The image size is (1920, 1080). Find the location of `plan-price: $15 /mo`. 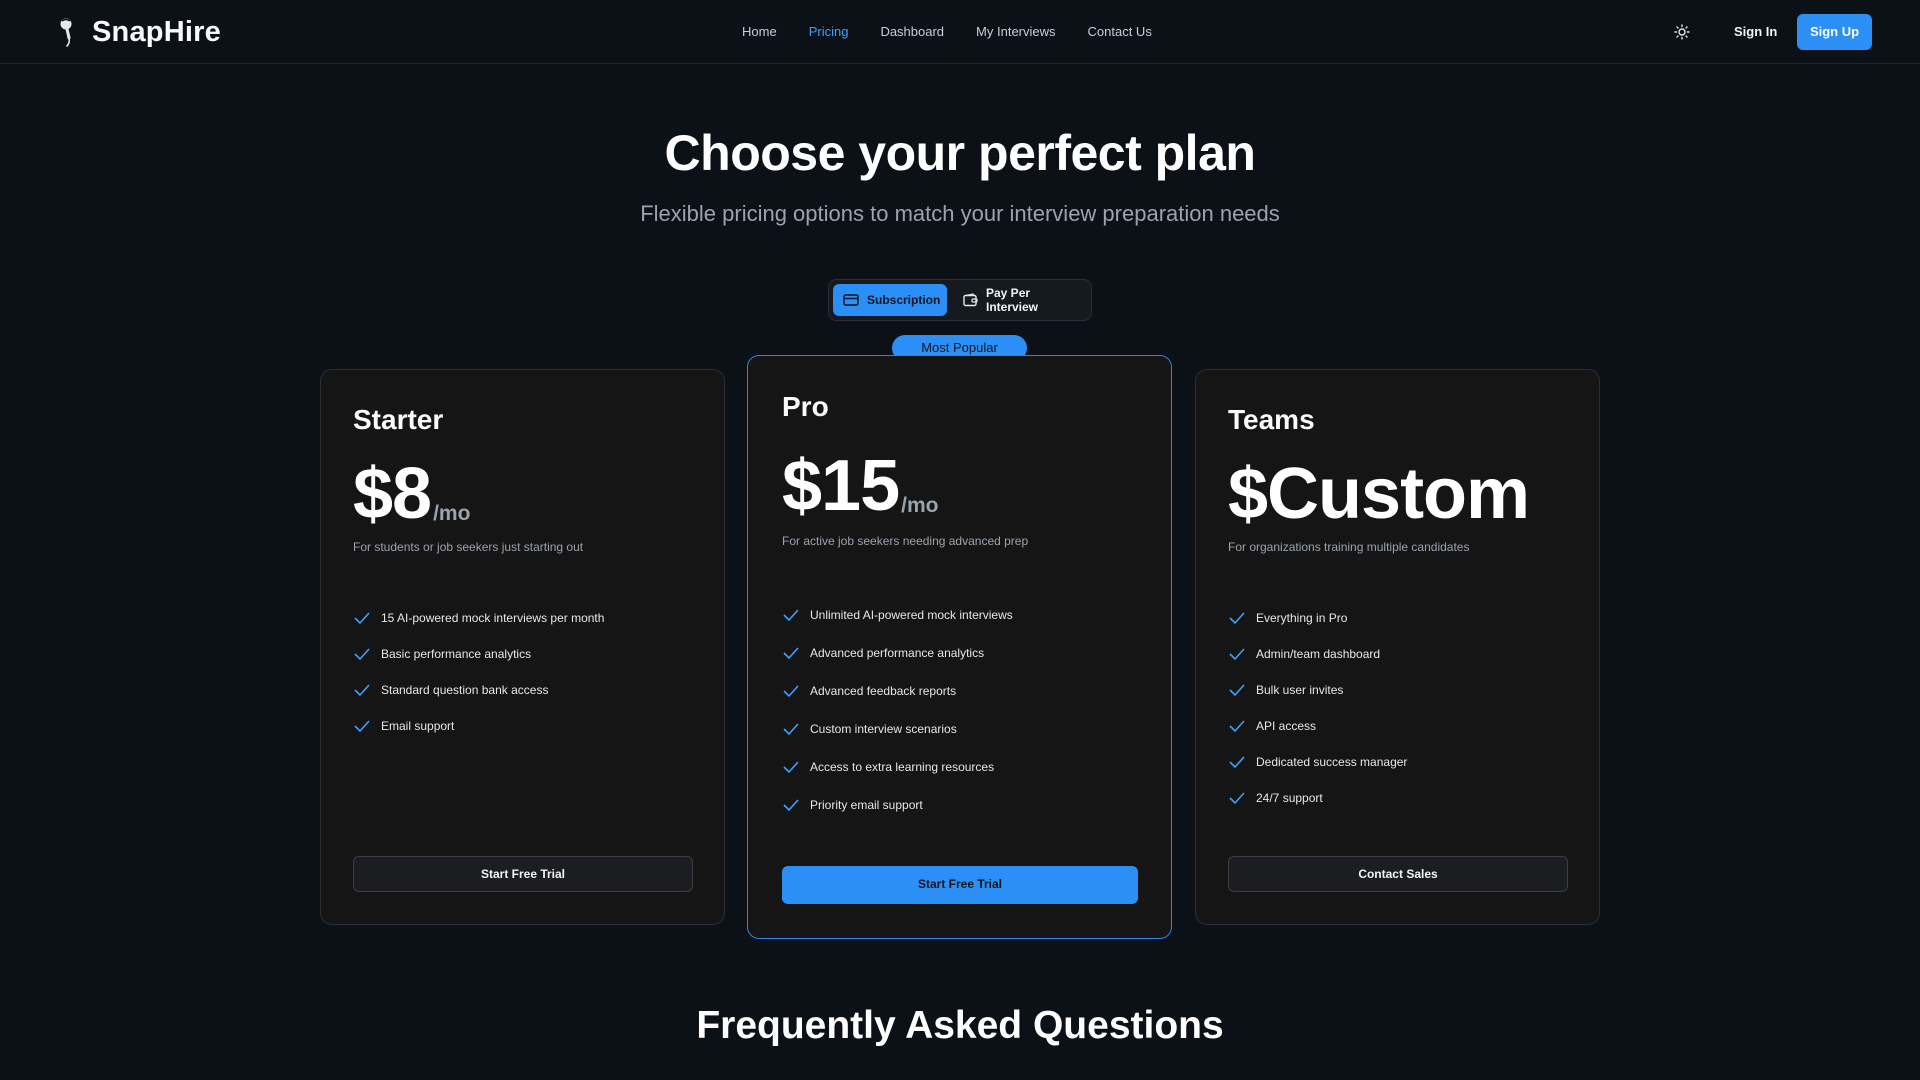

plan-price: $15 /mo is located at coordinates (860, 486).